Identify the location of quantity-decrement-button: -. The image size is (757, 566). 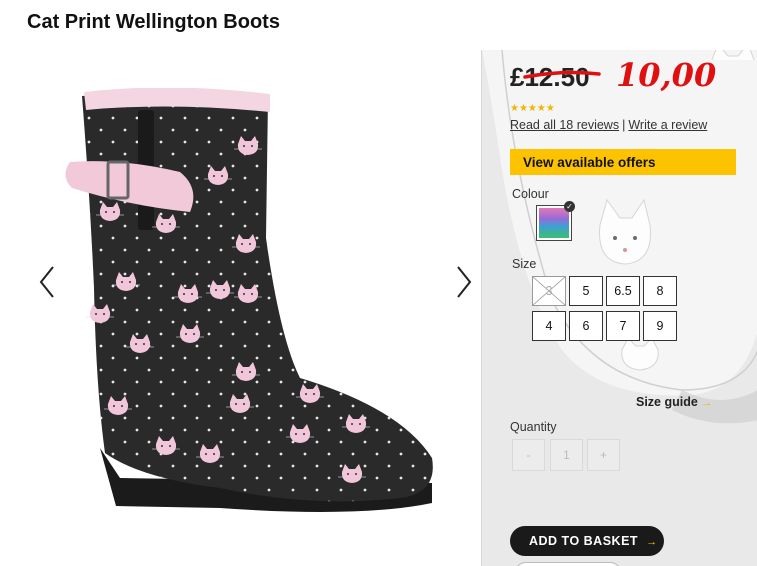
(528, 455).